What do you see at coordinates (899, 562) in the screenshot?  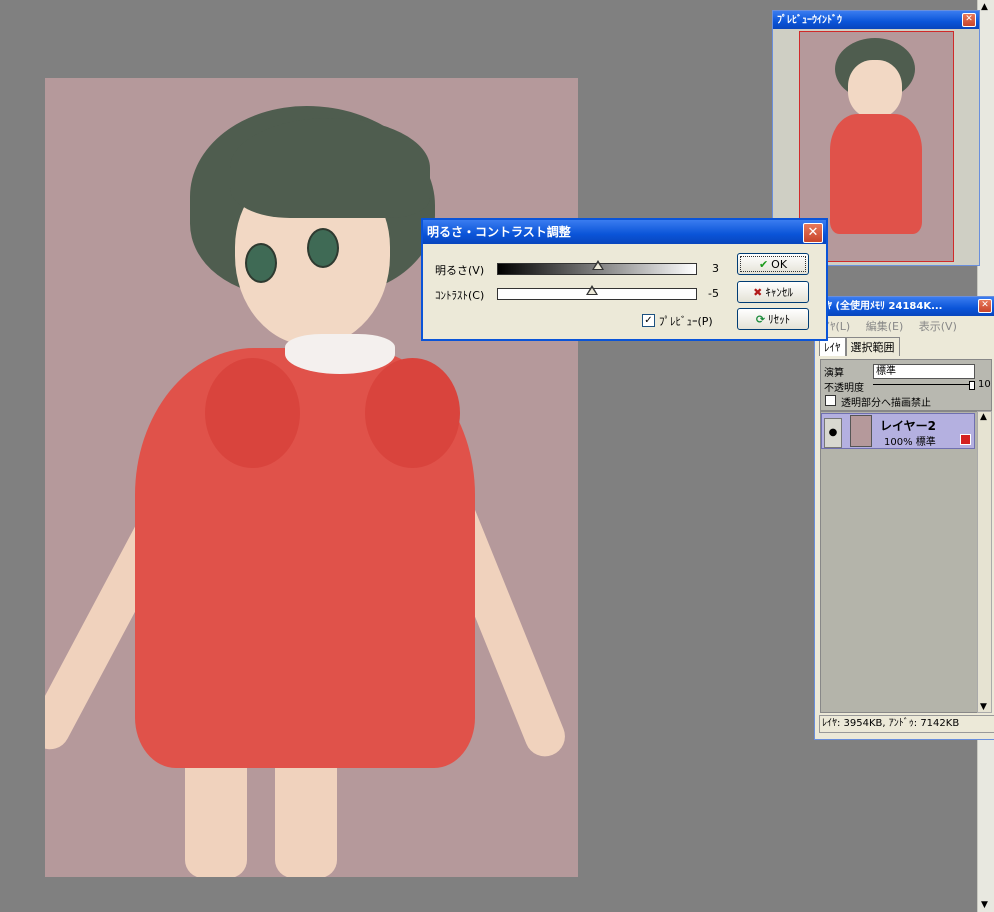 I see `layer-list: ● レイヤー2 100% 標準` at bounding box center [899, 562].